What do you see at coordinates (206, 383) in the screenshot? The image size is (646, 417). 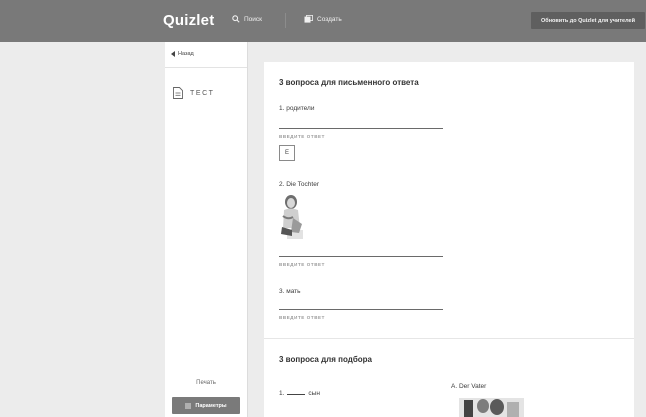 I see `print-link: Печать` at bounding box center [206, 383].